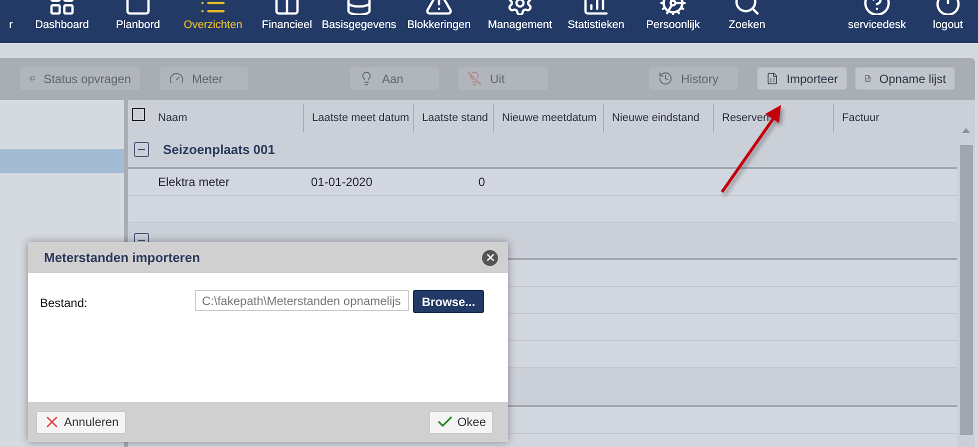  Describe the element at coordinates (802, 78) in the screenshot. I see `toolbar-button: Importeer` at that location.